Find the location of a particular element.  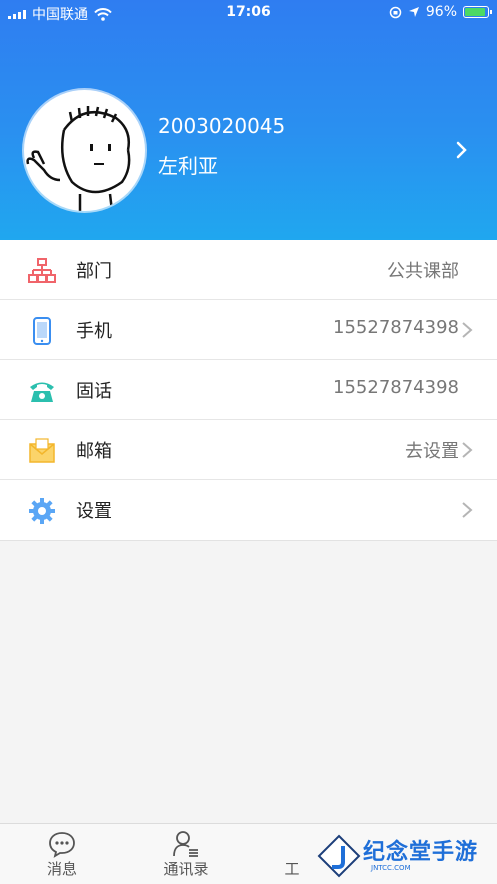

gear-icon is located at coordinates (42, 511).